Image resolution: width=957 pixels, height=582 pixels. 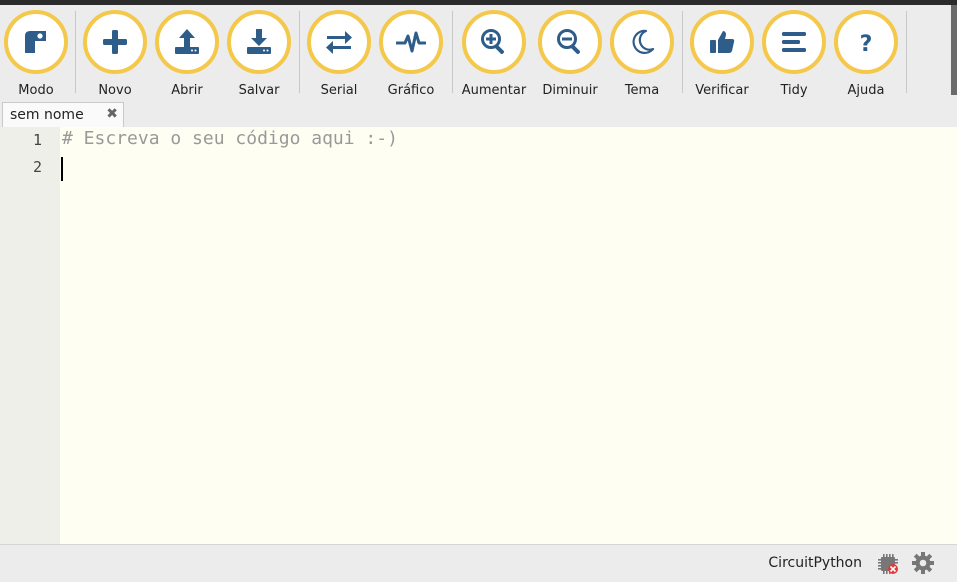 I want to click on zoom-out-button: Diminuir, so click(x=570, y=54).